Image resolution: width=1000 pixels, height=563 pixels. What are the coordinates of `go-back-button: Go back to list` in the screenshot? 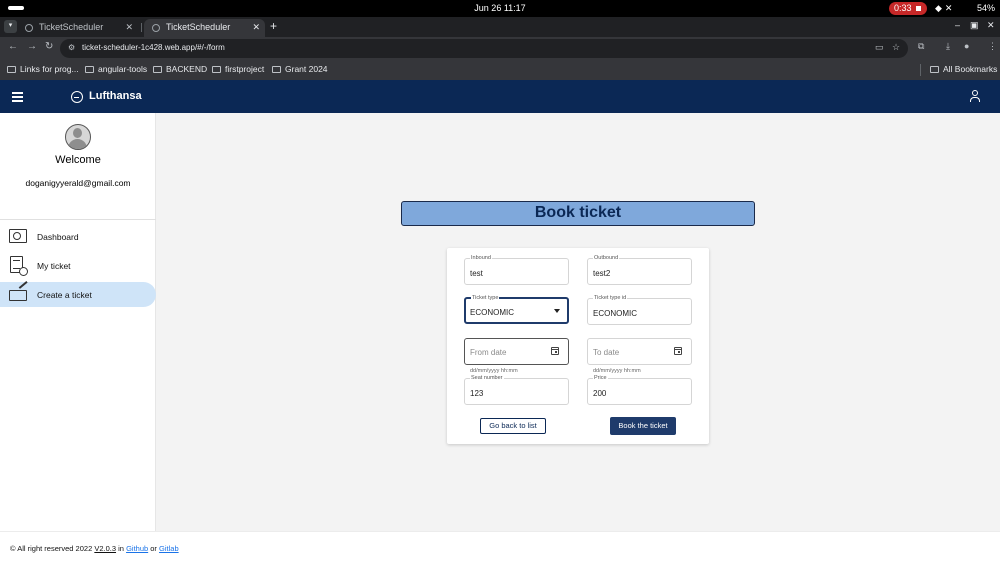 It's located at (513, 426).